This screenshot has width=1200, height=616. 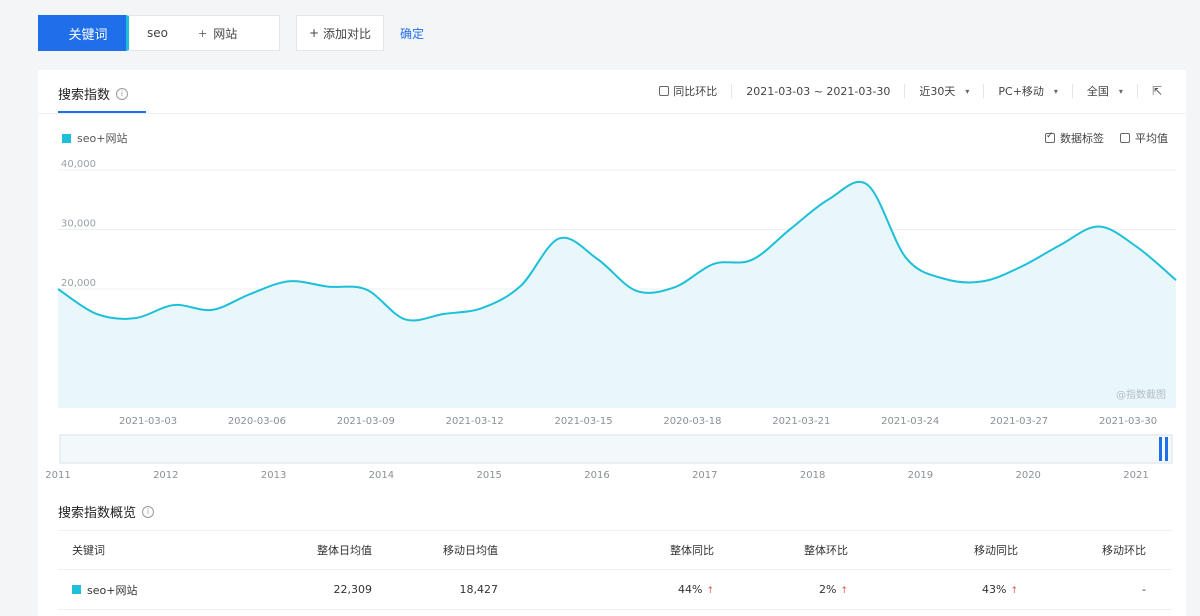 What do you see at coordinates (994, 589) in the screenshot?
I see `cell-mobile-yoy-text: 43%` at bounding box center [994, 589].